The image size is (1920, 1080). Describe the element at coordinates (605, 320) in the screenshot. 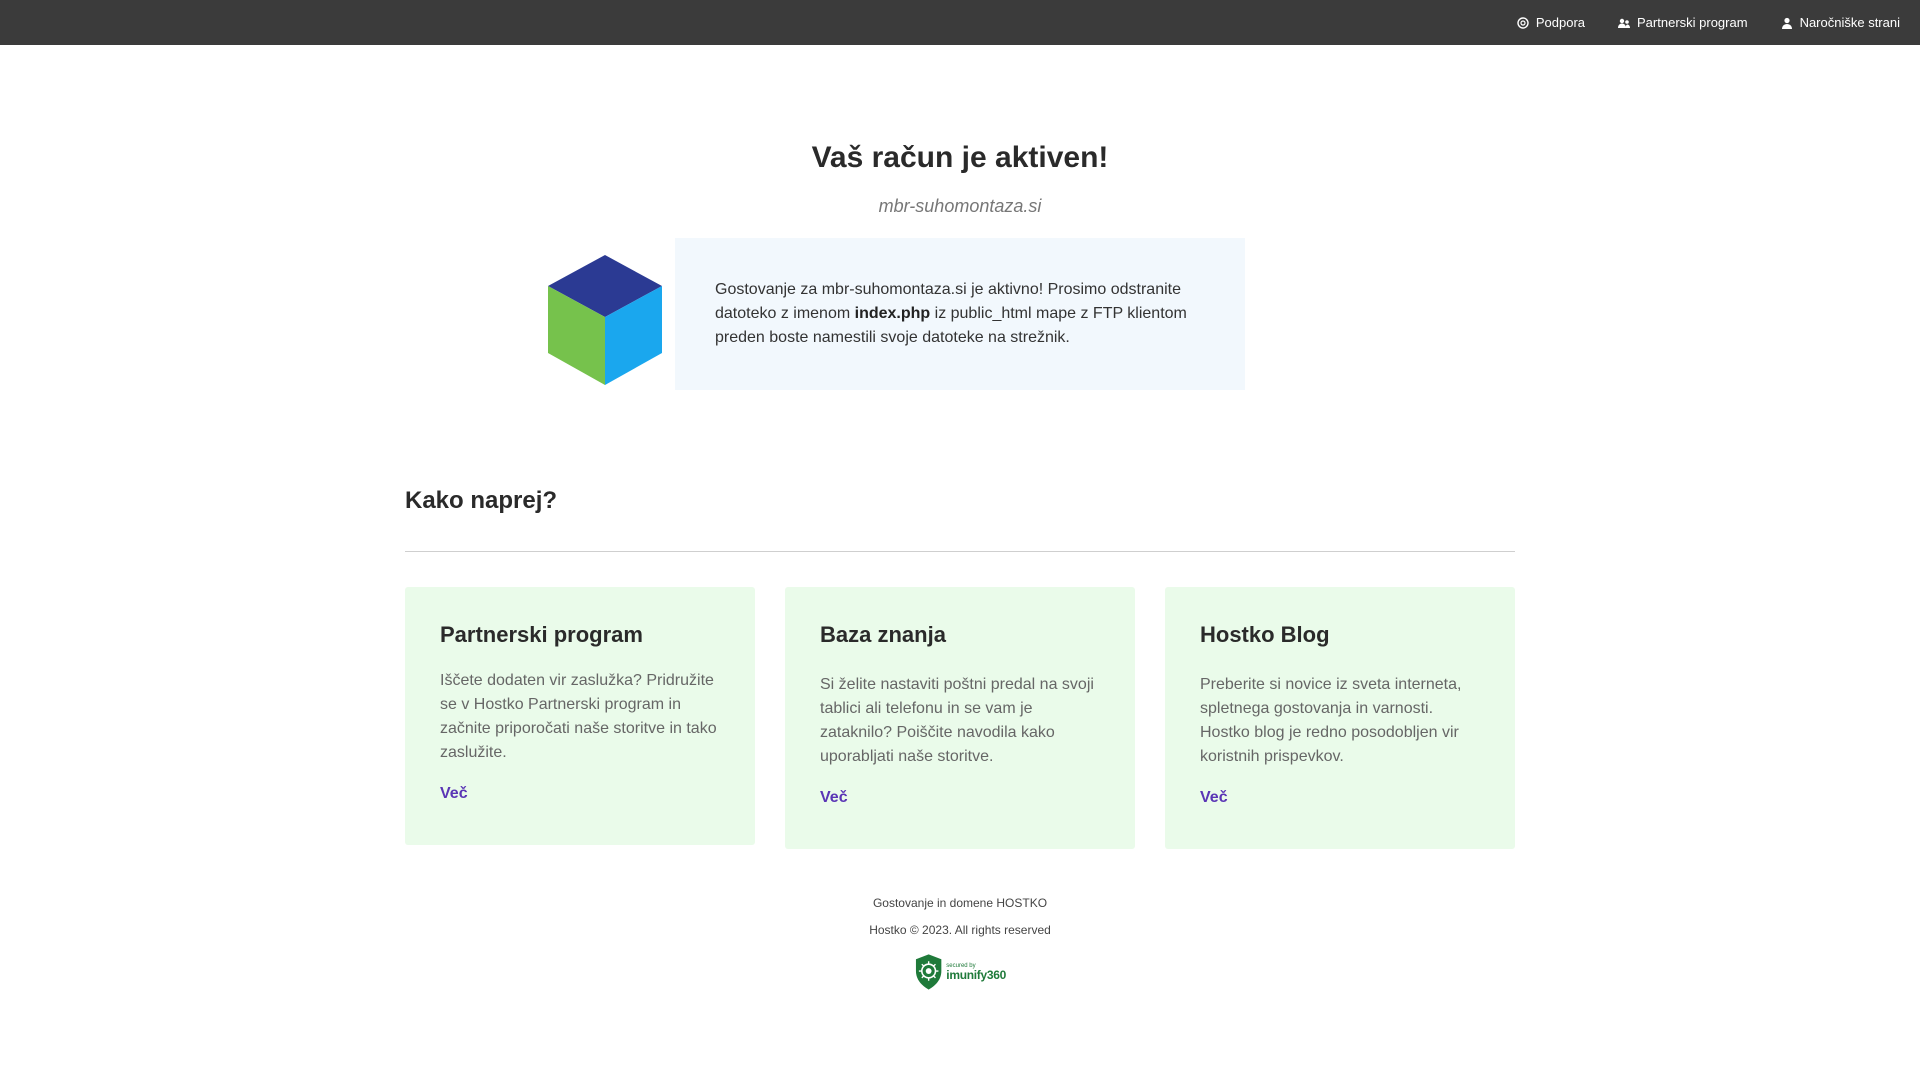

I see `cube-logo-icon` at that location.